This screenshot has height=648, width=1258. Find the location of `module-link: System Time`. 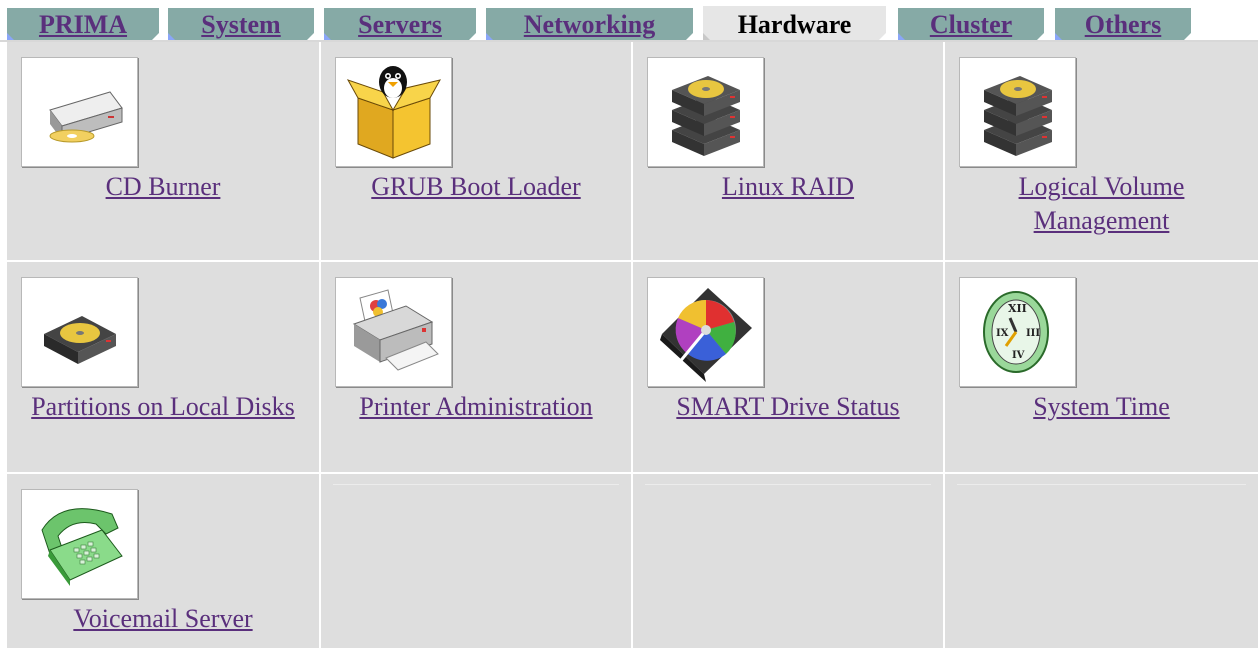

module-link: System Time is located at coordinates (1101, 407).